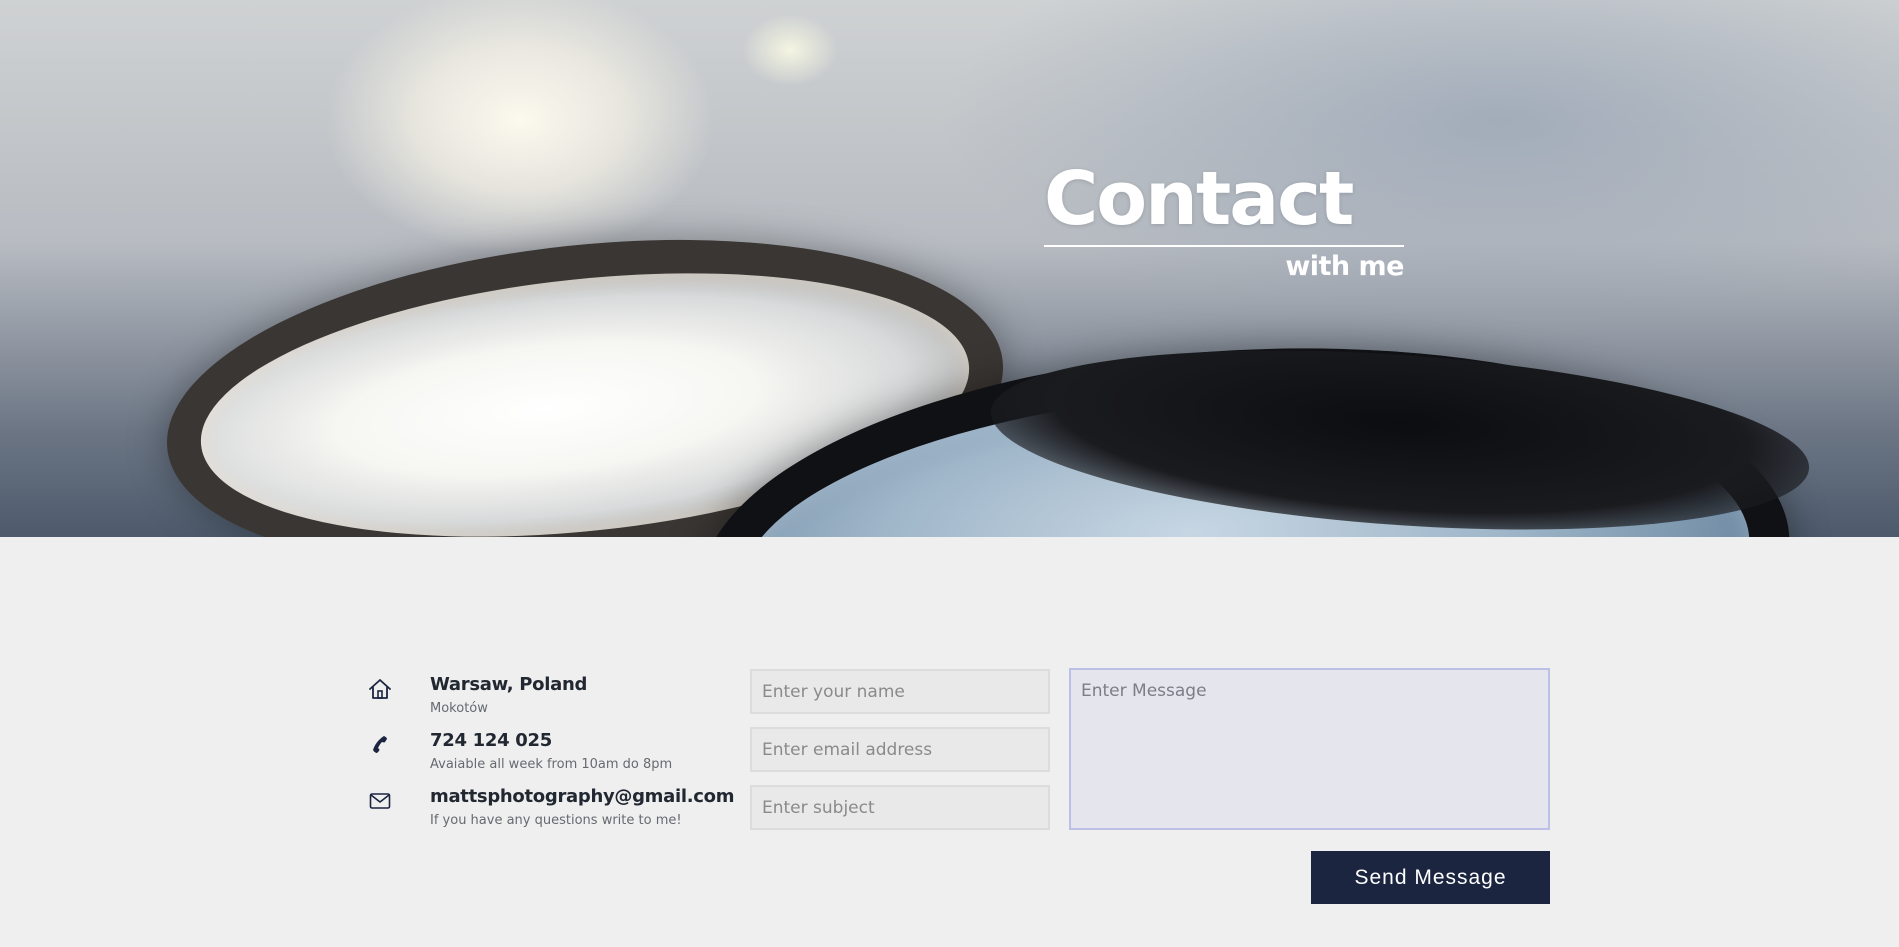 This screenshot has height=947, width=1899. Describe the element at coordinates (1199, 199) in the screenshot. I see `page-title: Contact` at that location.